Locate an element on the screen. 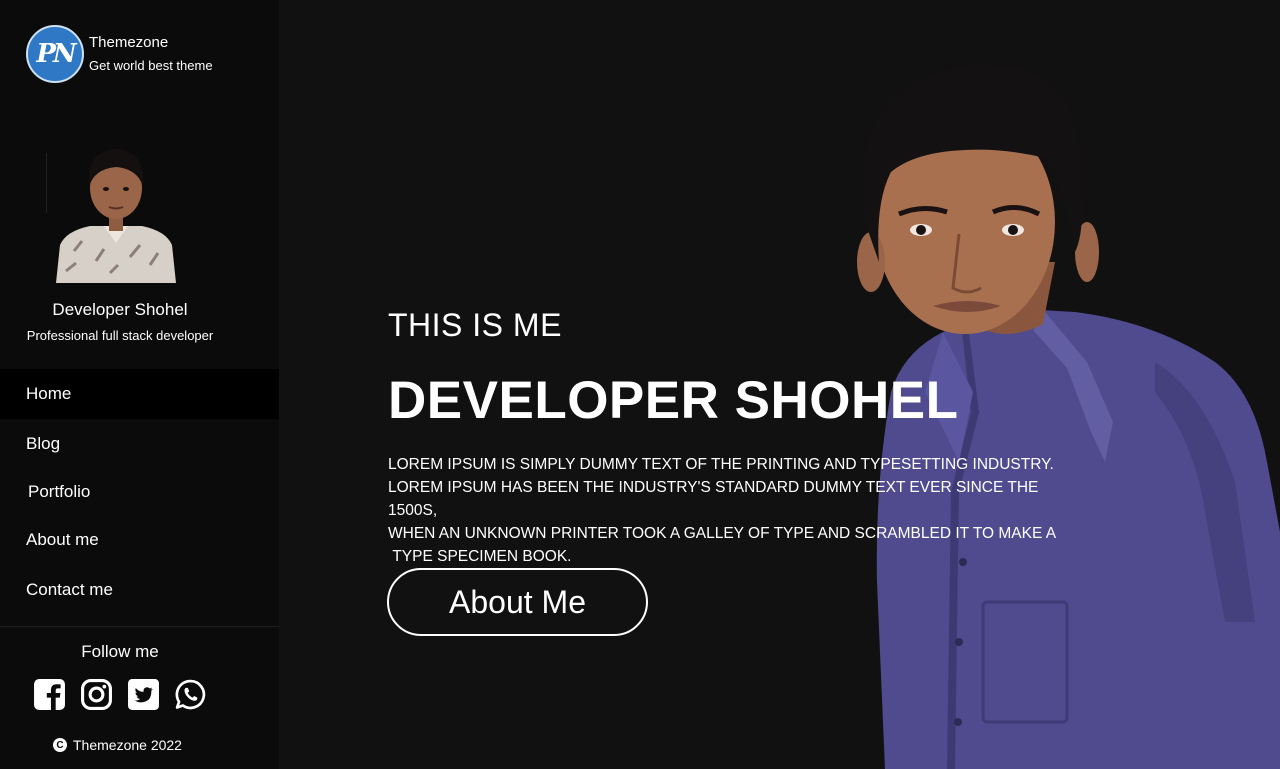  profile-avatar is located at coordinates (111, 216).